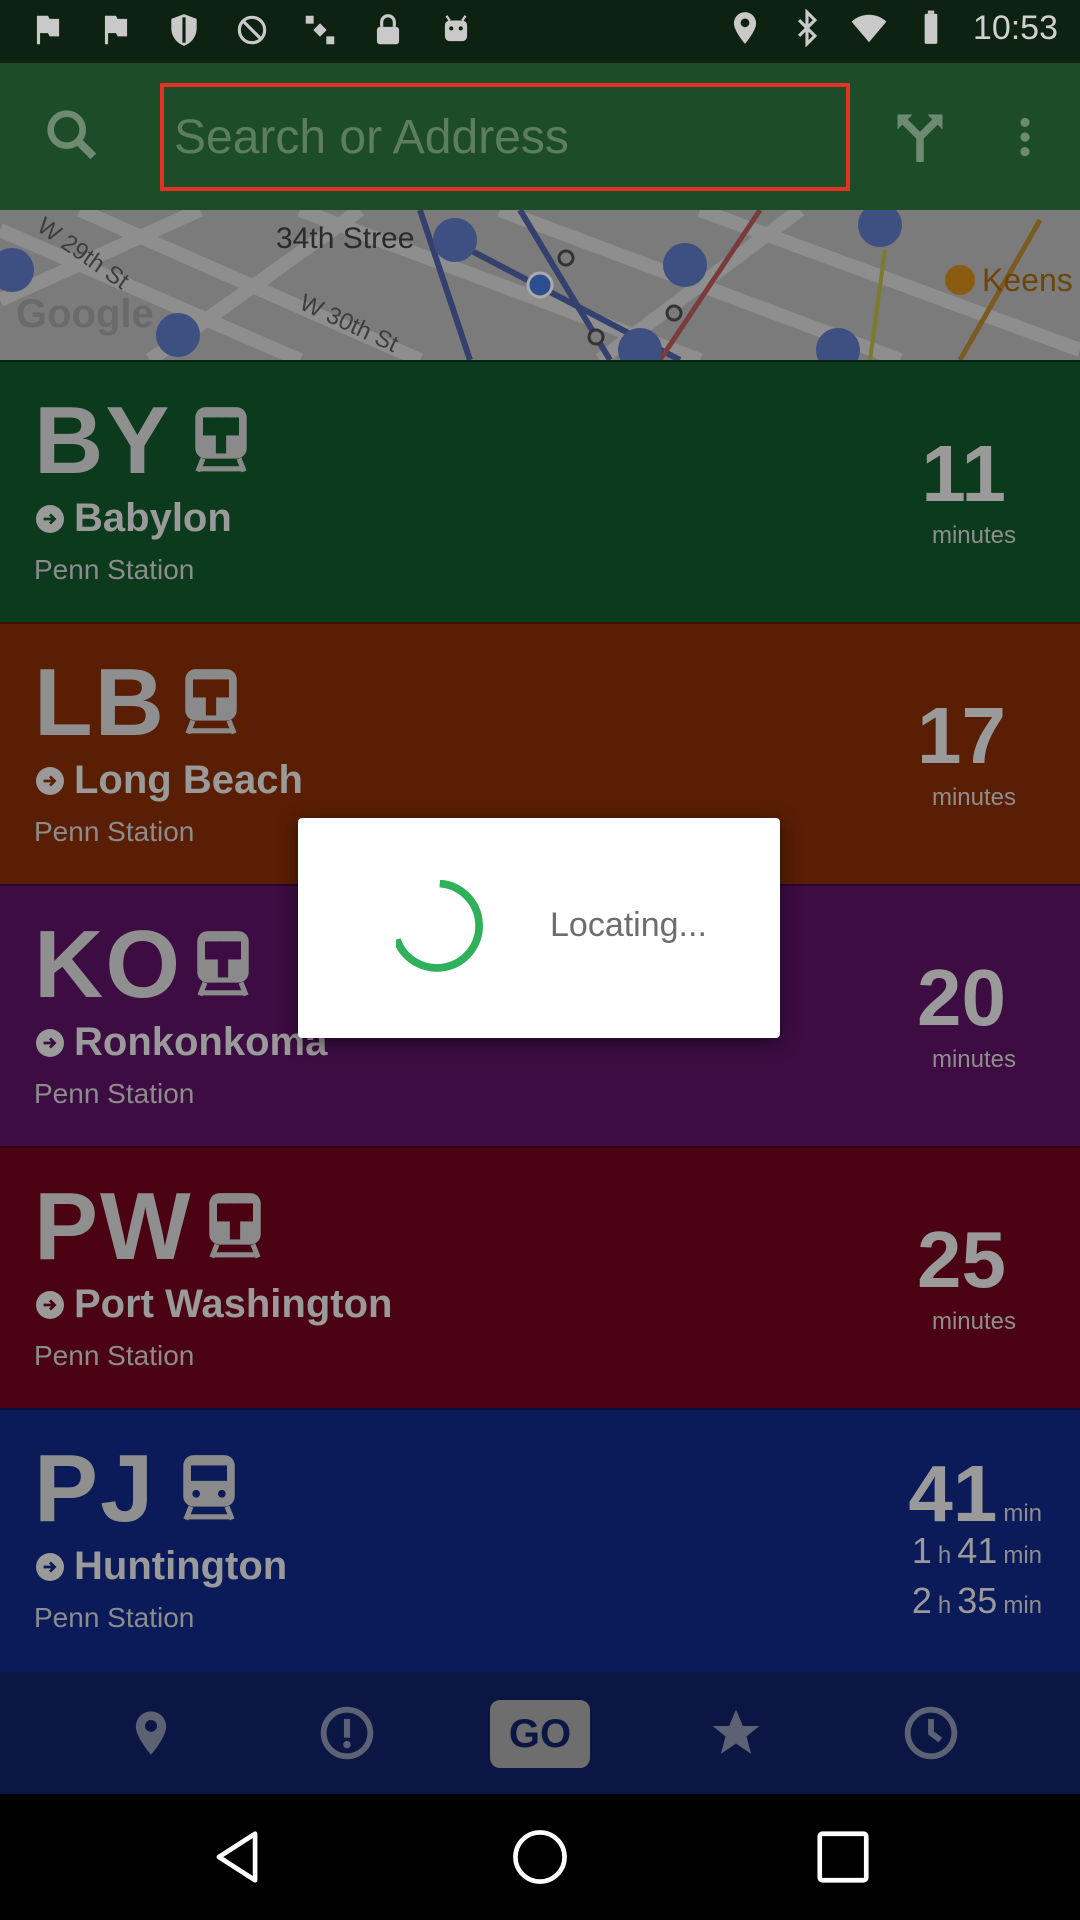  Describe the element at coordinates (921, 1600) in the screenshot. I see `hours-value: 2` at that location.